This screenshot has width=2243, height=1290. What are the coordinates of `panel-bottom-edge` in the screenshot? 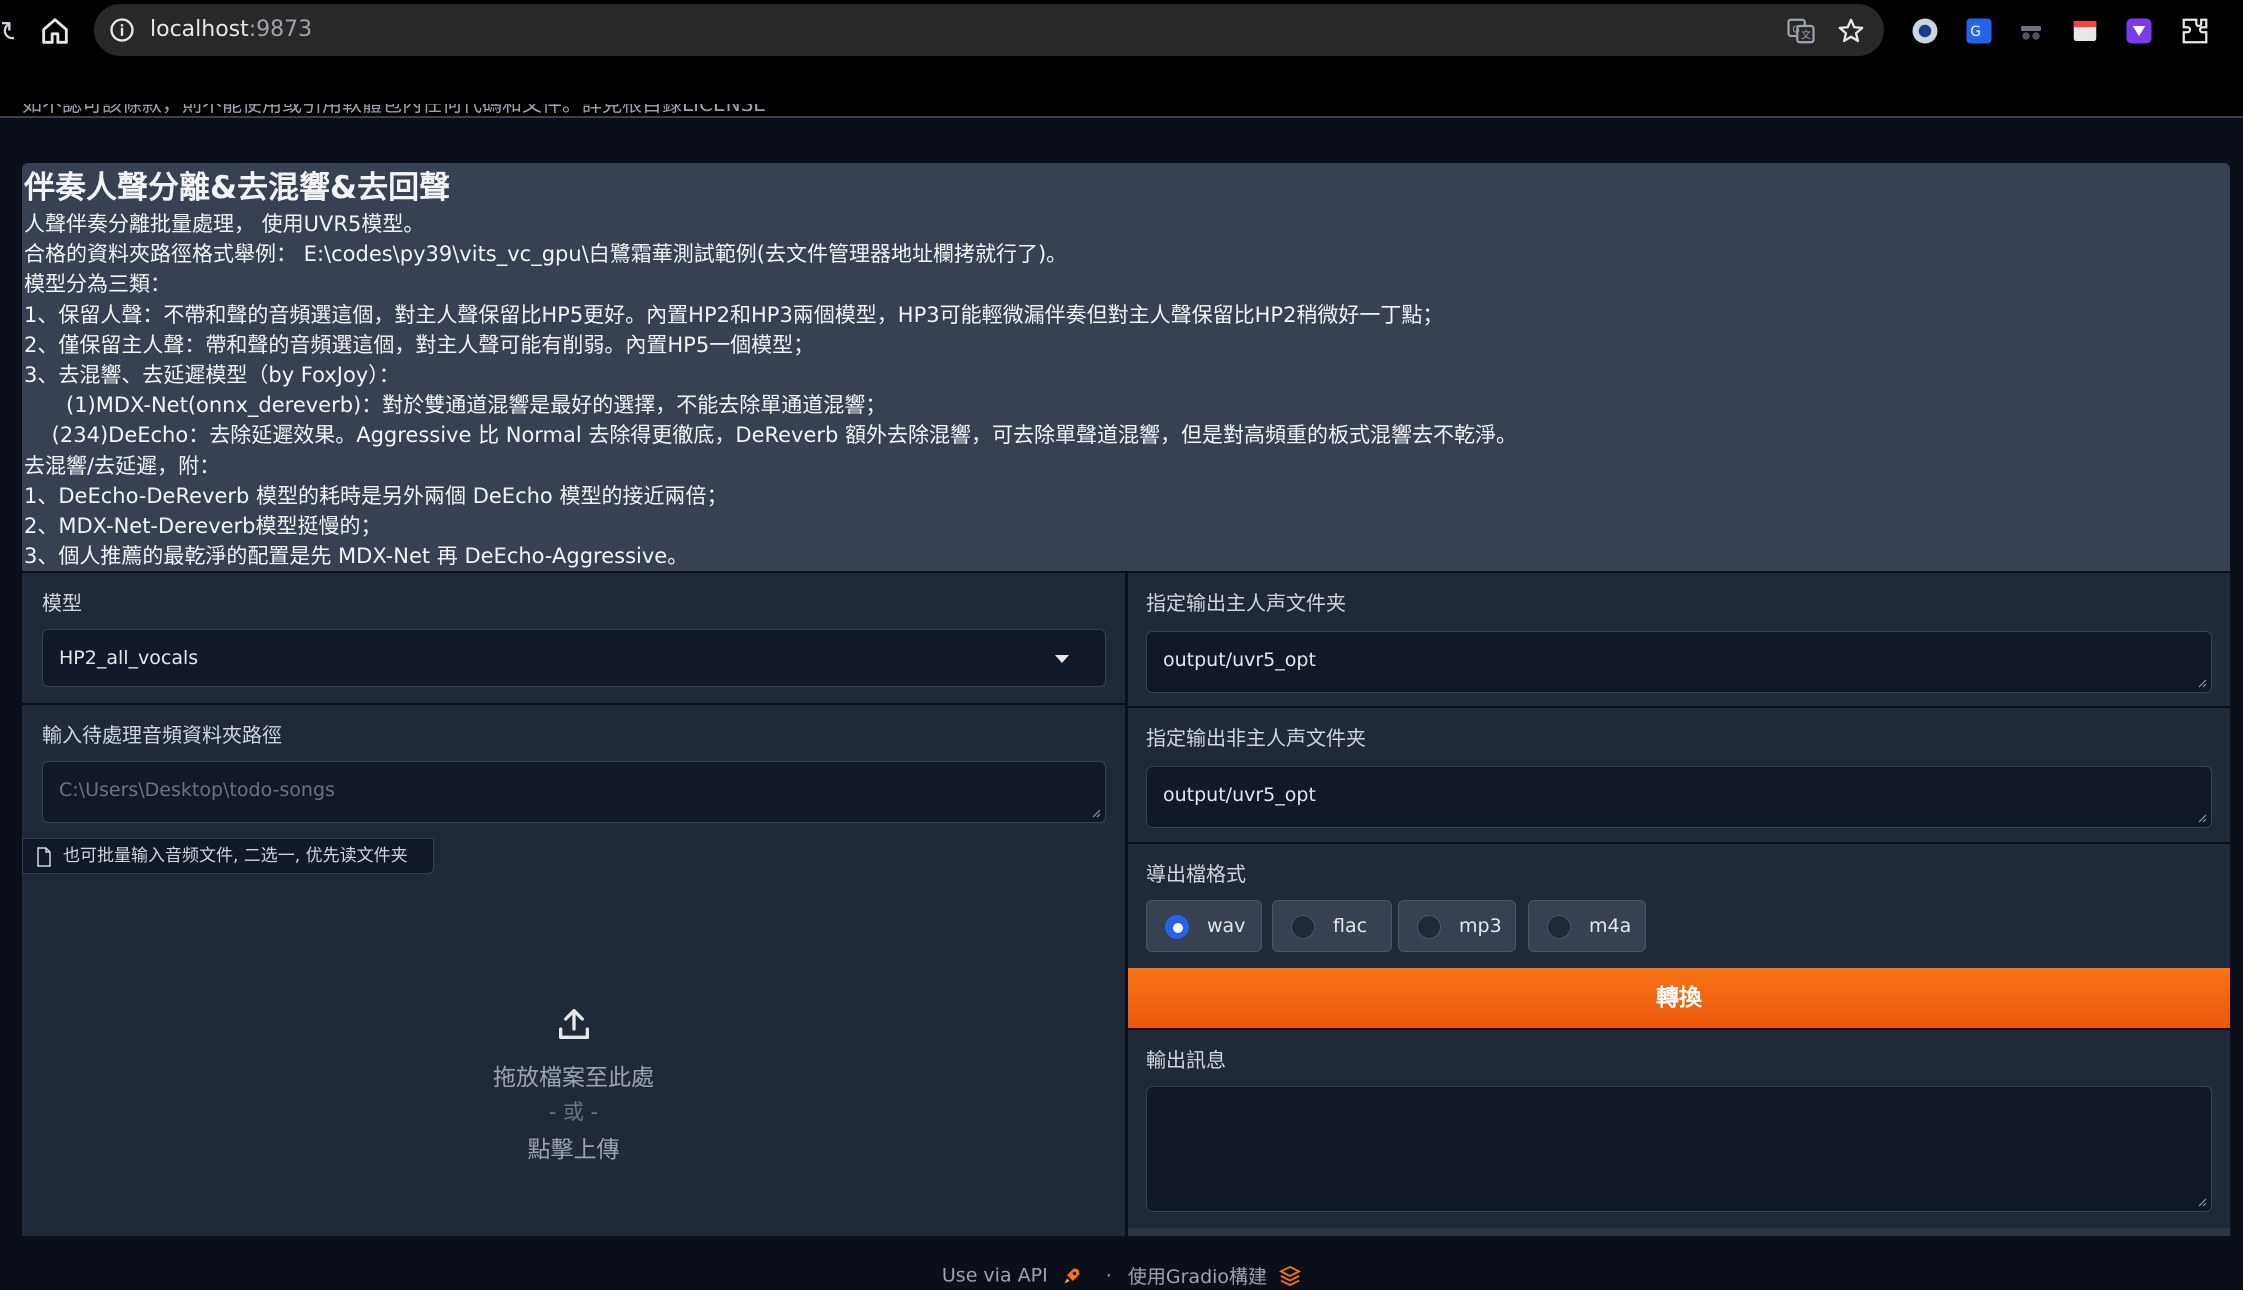 It's located at (1679, 1232).